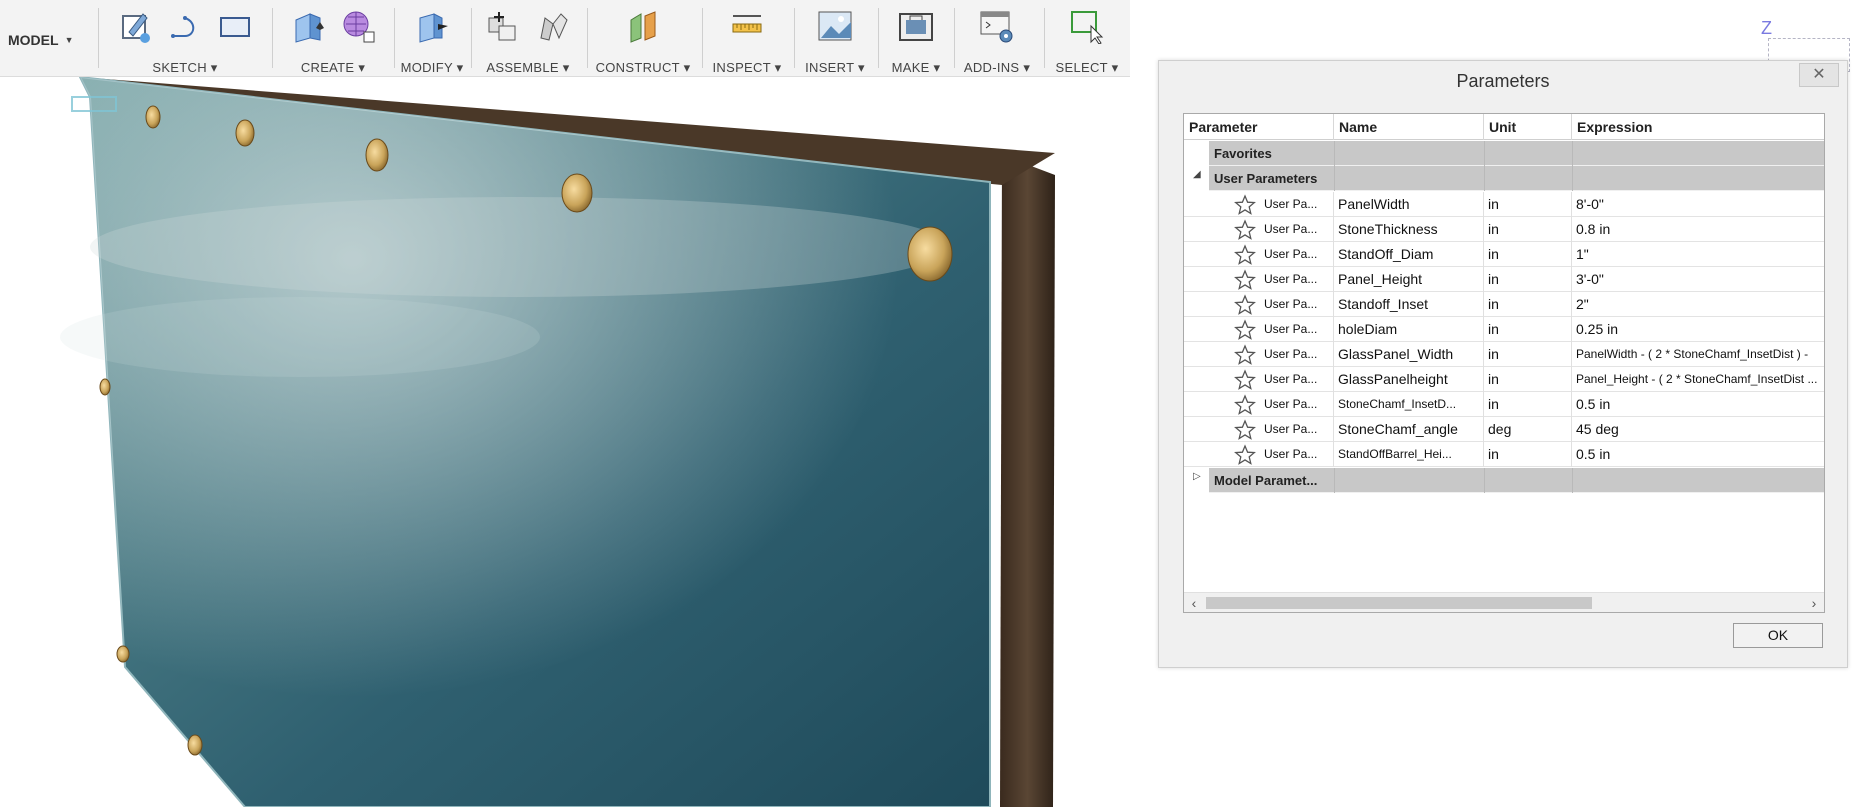 This screenshot has height=807, width=1865. Describe the element at coordinates (1528, 127) in the screenshot. I see `column-header-unit: Unit` at that location.